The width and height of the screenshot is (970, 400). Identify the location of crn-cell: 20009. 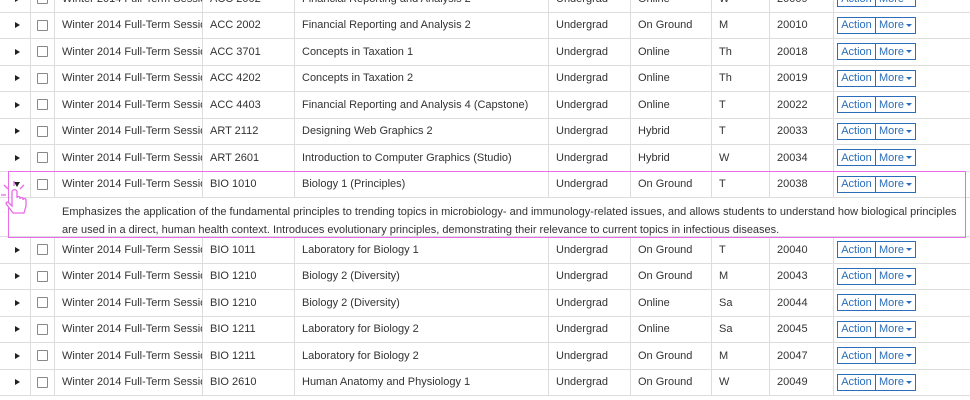
(801, 6).